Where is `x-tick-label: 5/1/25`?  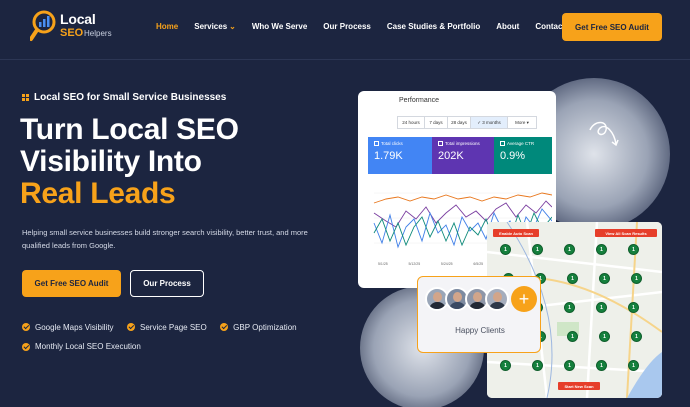
x-tick-label: 5/1/25 is located at coordinates (383, 264).